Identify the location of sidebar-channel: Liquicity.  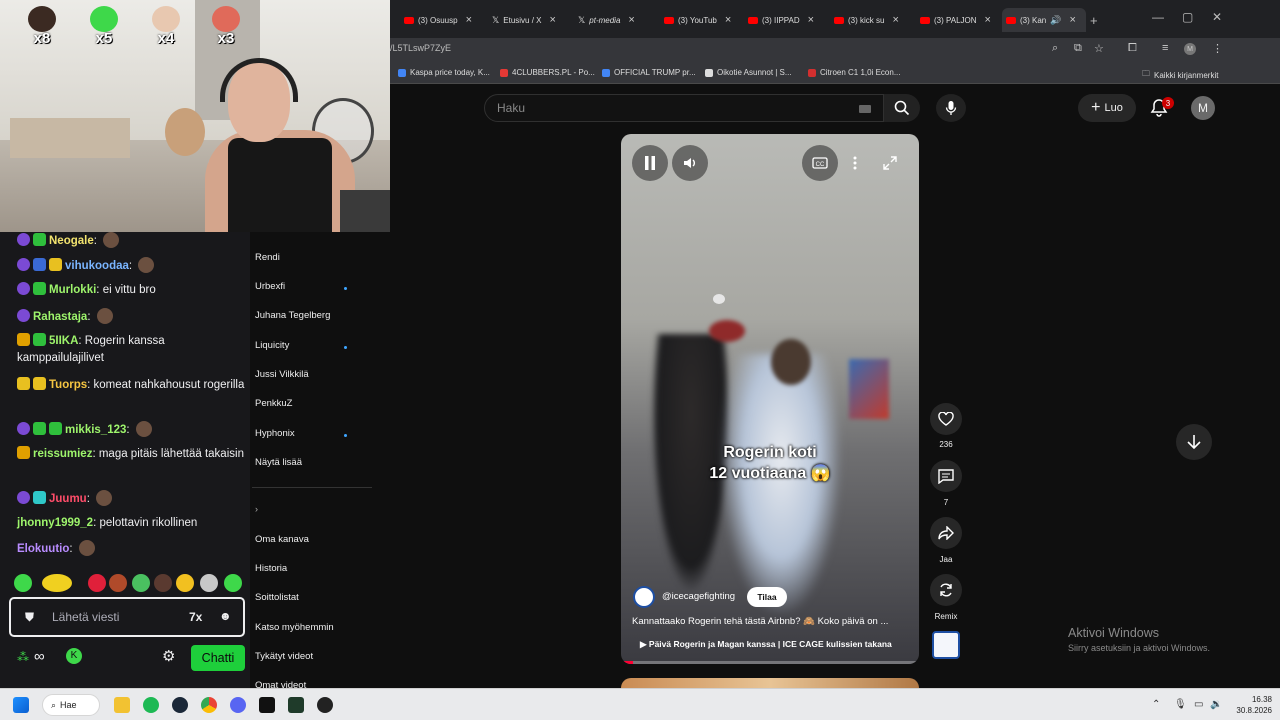
(272, 345).